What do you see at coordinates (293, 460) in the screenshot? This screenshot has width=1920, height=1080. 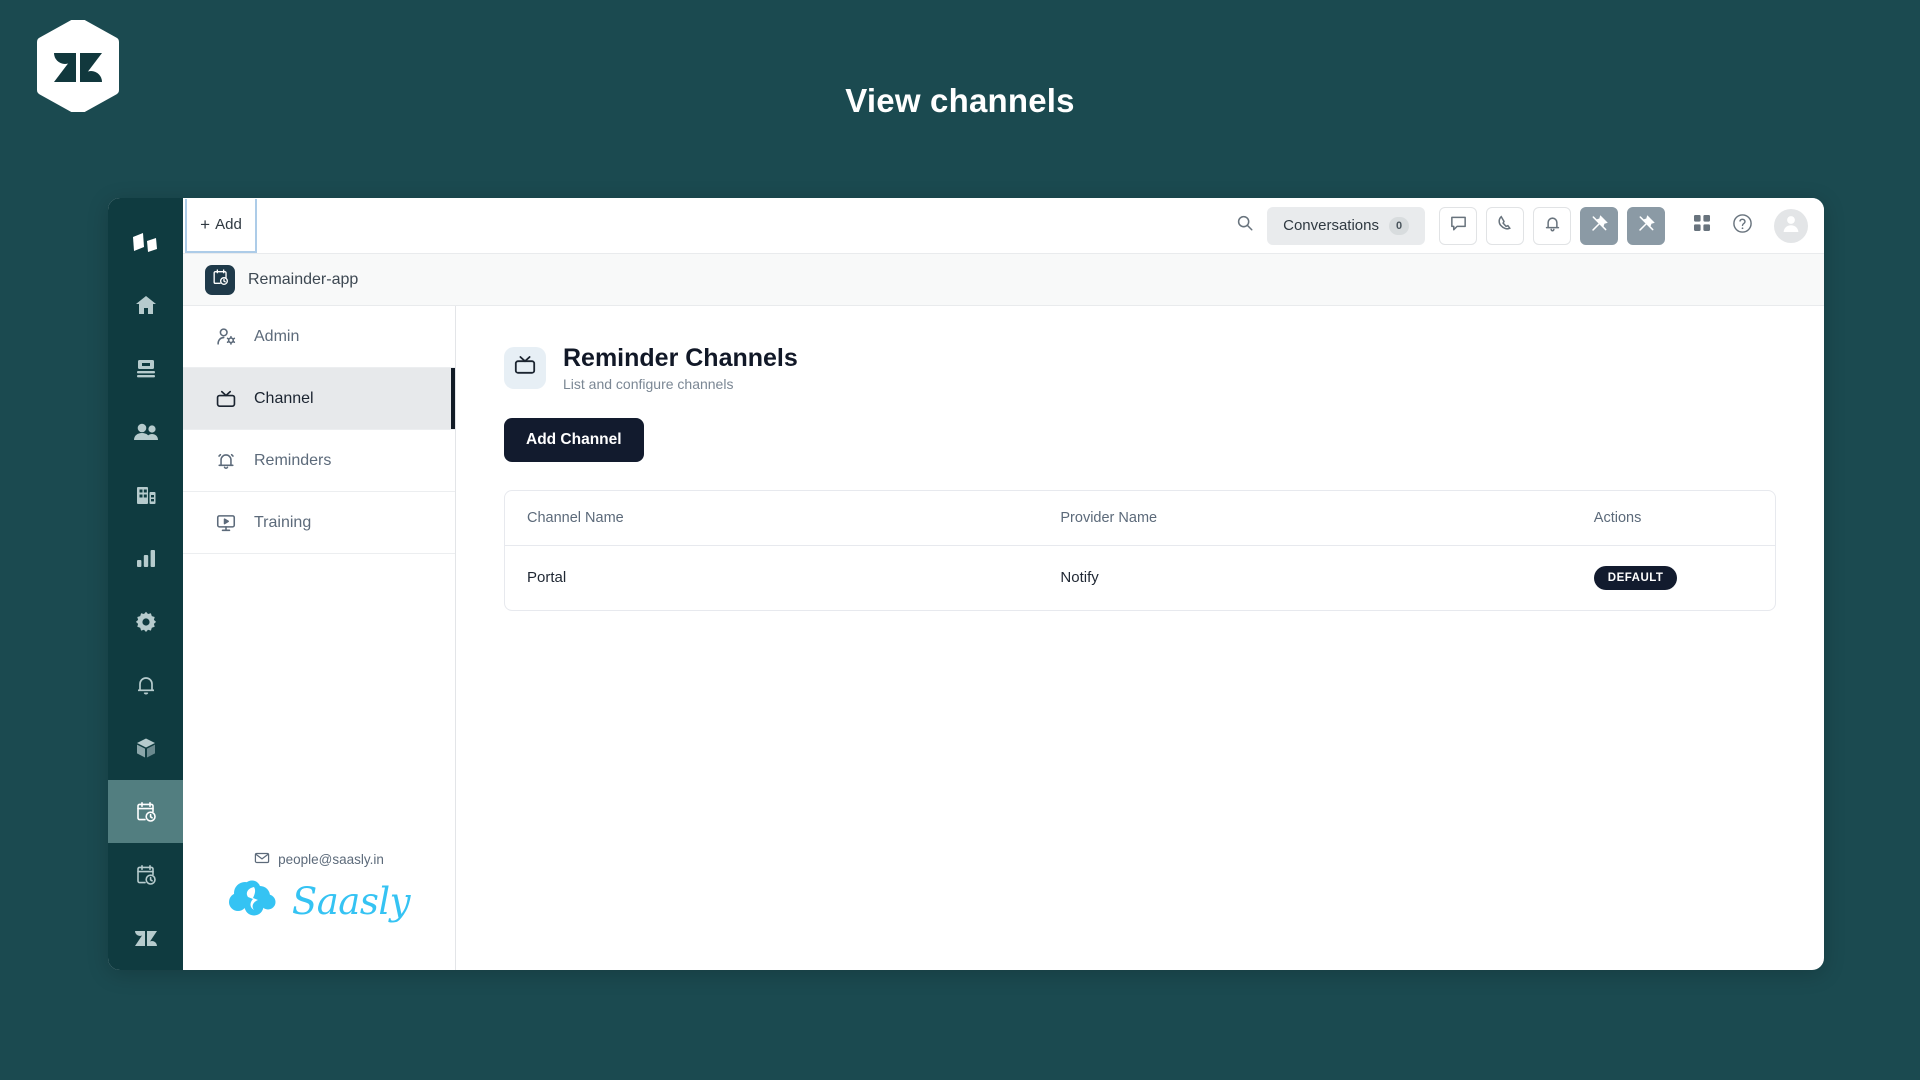 I see `menu-item-label: Reminders` at bounding box center [293, 460].